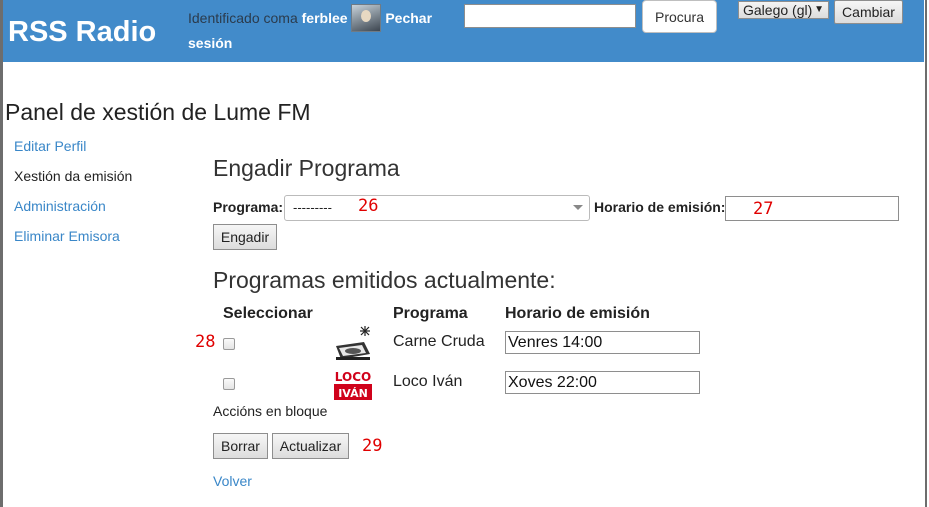 Image resolution: width=929 pixels, height=507 pixels. Describe the element at coordinates (60, 206) in the screenshot. I see `sidebar-item-administration: Administración` at that location.